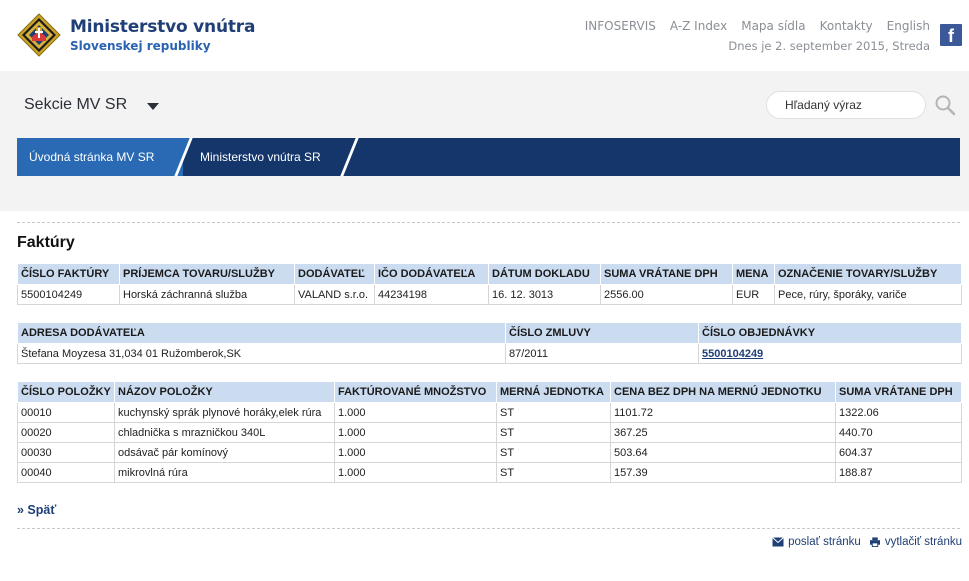 Image resolution: width=969 pixels, height=581 pixels. I want to click on table-cell: EUR, so click(753, 294).